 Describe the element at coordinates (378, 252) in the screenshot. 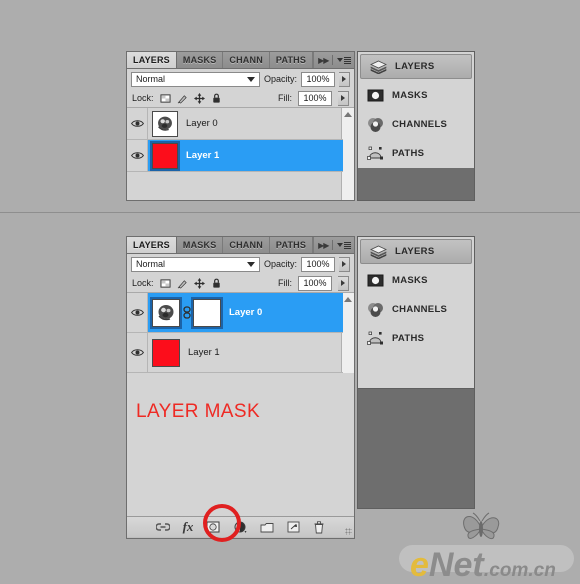

I see `layers-stack-icon` at that location.